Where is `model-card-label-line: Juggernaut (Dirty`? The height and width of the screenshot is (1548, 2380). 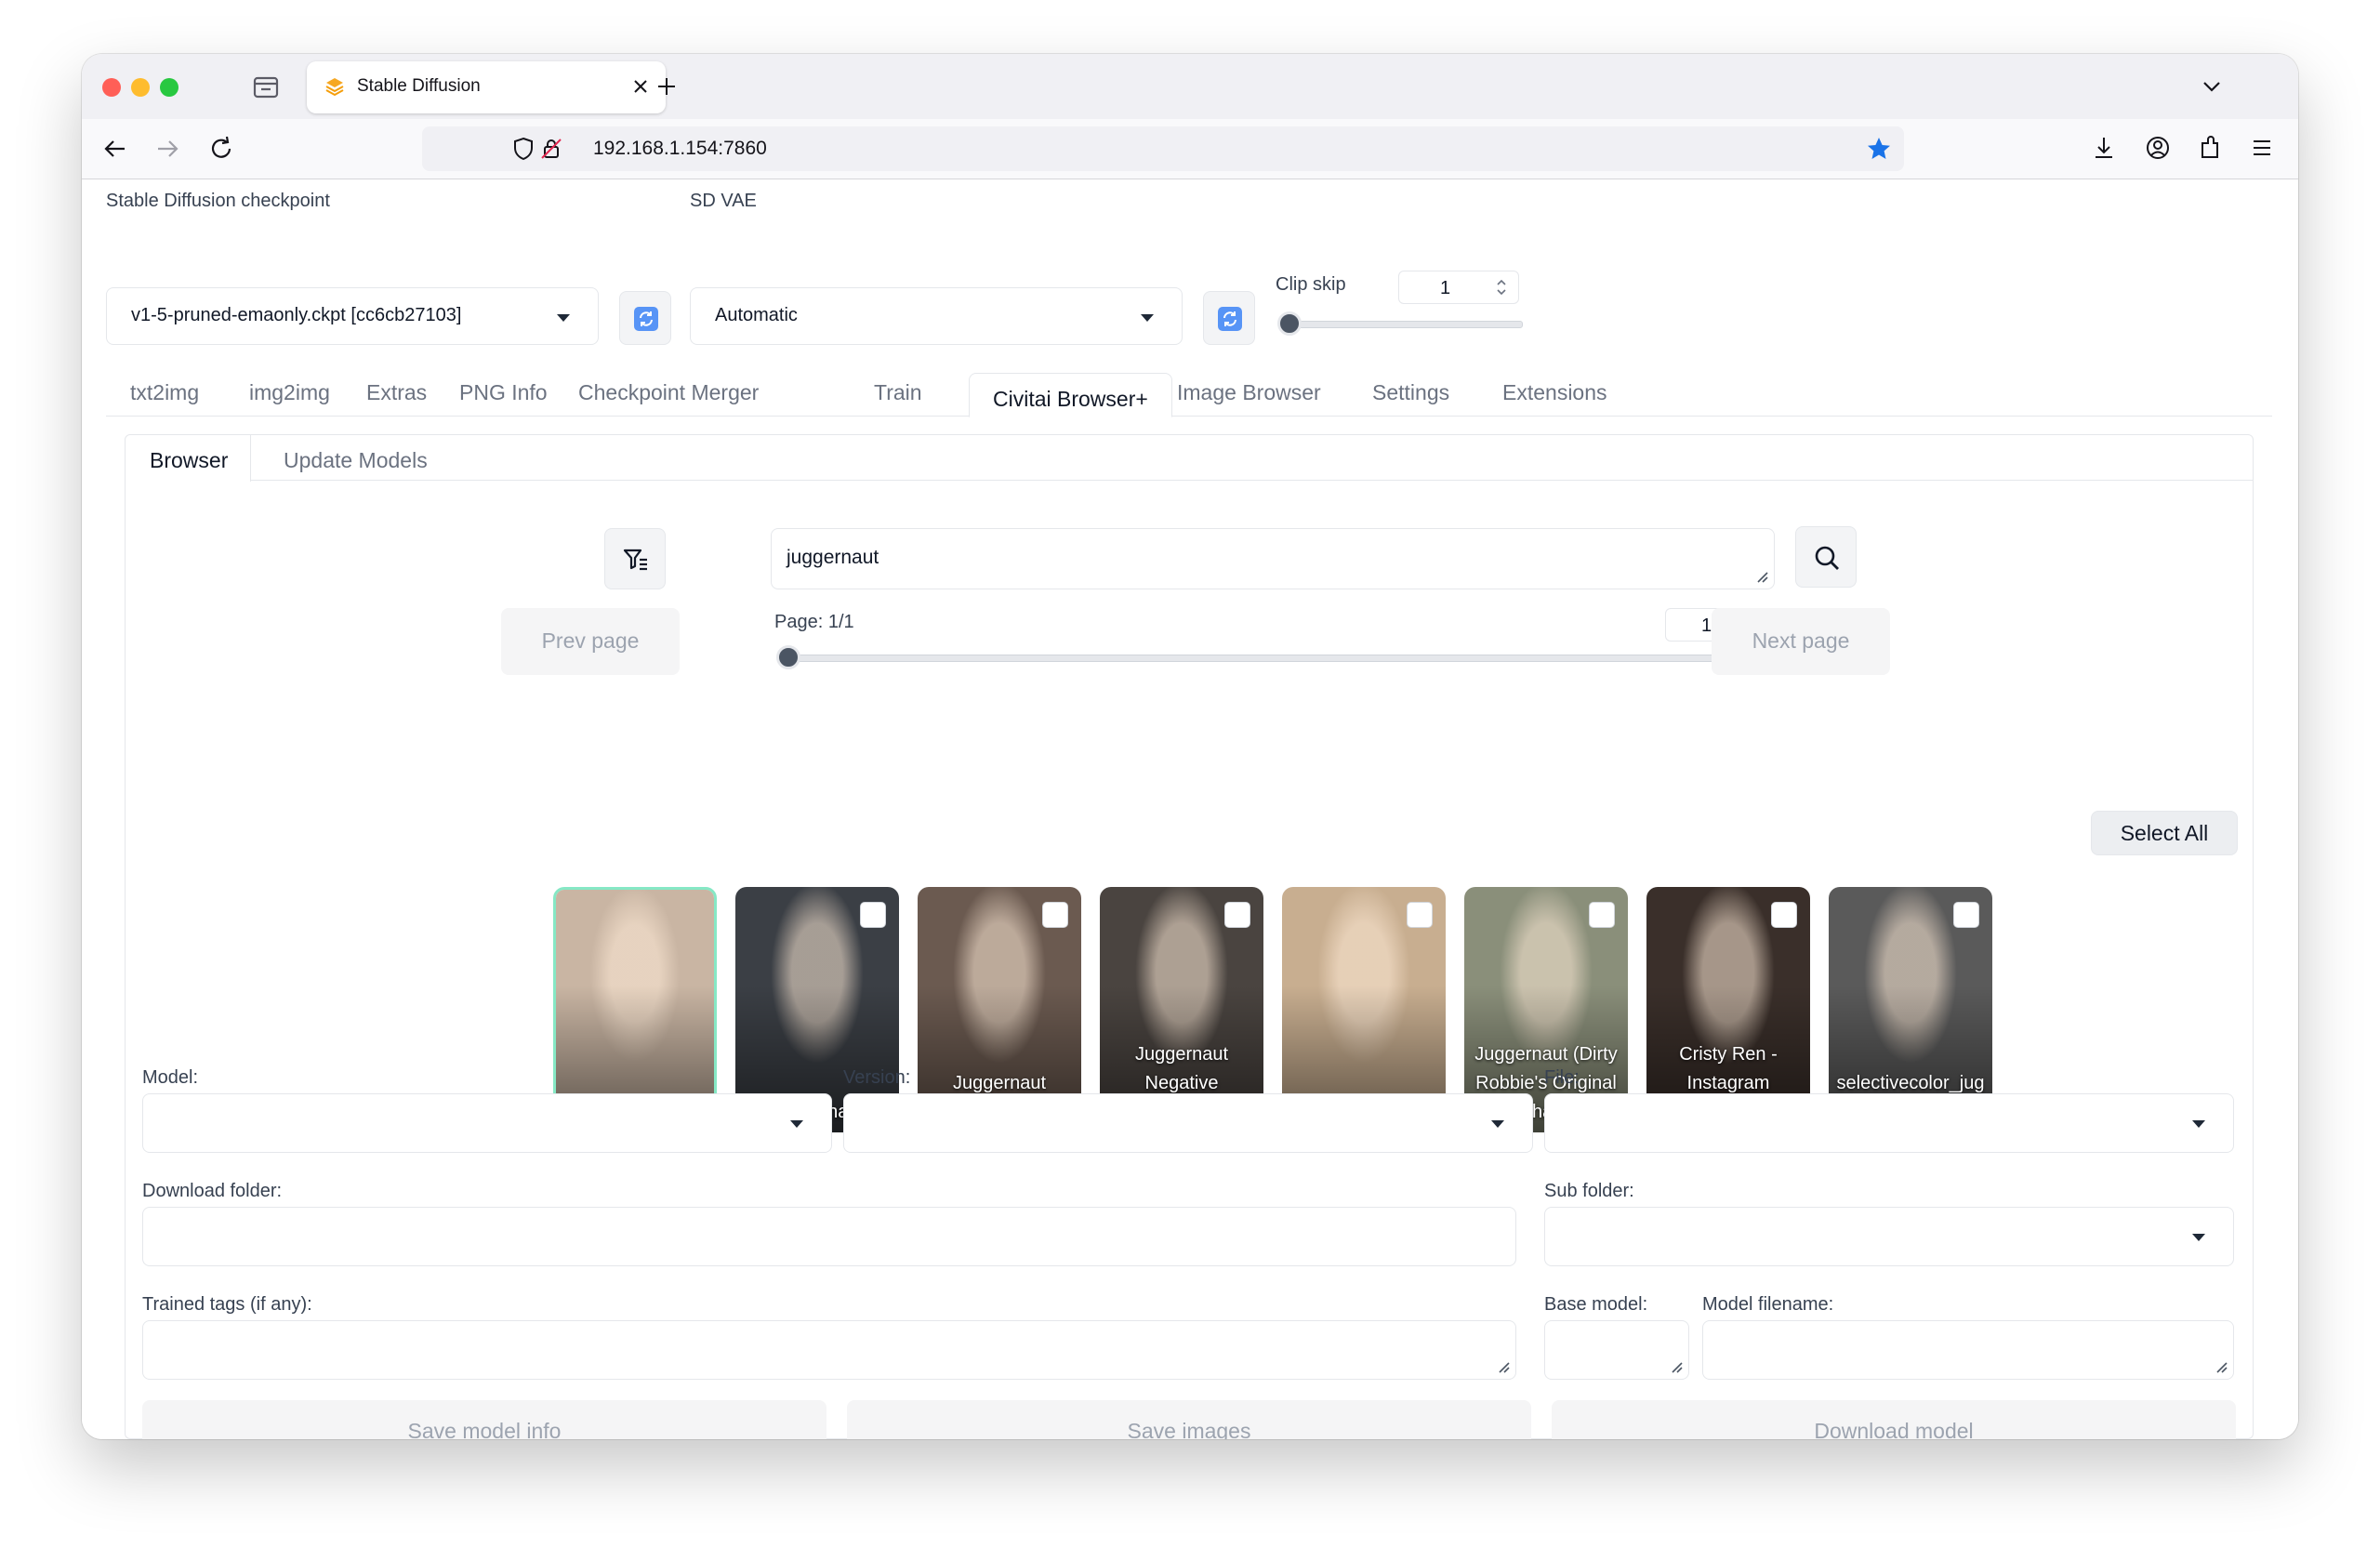
model-card-label-line: Juggernaut (Dirty is located at coordinates (1546, 1054).